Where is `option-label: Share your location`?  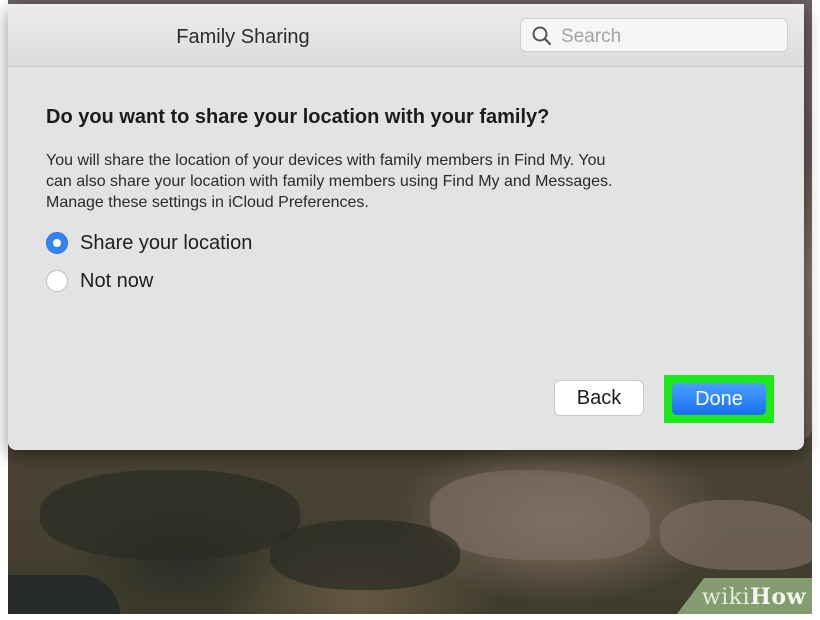 option-label: Share your location is located at coordinates (166, 242).